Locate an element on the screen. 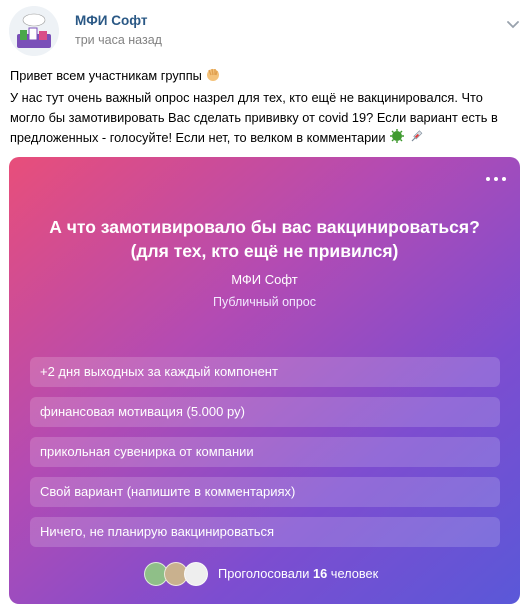 The height and width of the screenshot is (611, 530). poll-option: финансовая мотивация (5.000 ру) is located at coordinates (265, 412).